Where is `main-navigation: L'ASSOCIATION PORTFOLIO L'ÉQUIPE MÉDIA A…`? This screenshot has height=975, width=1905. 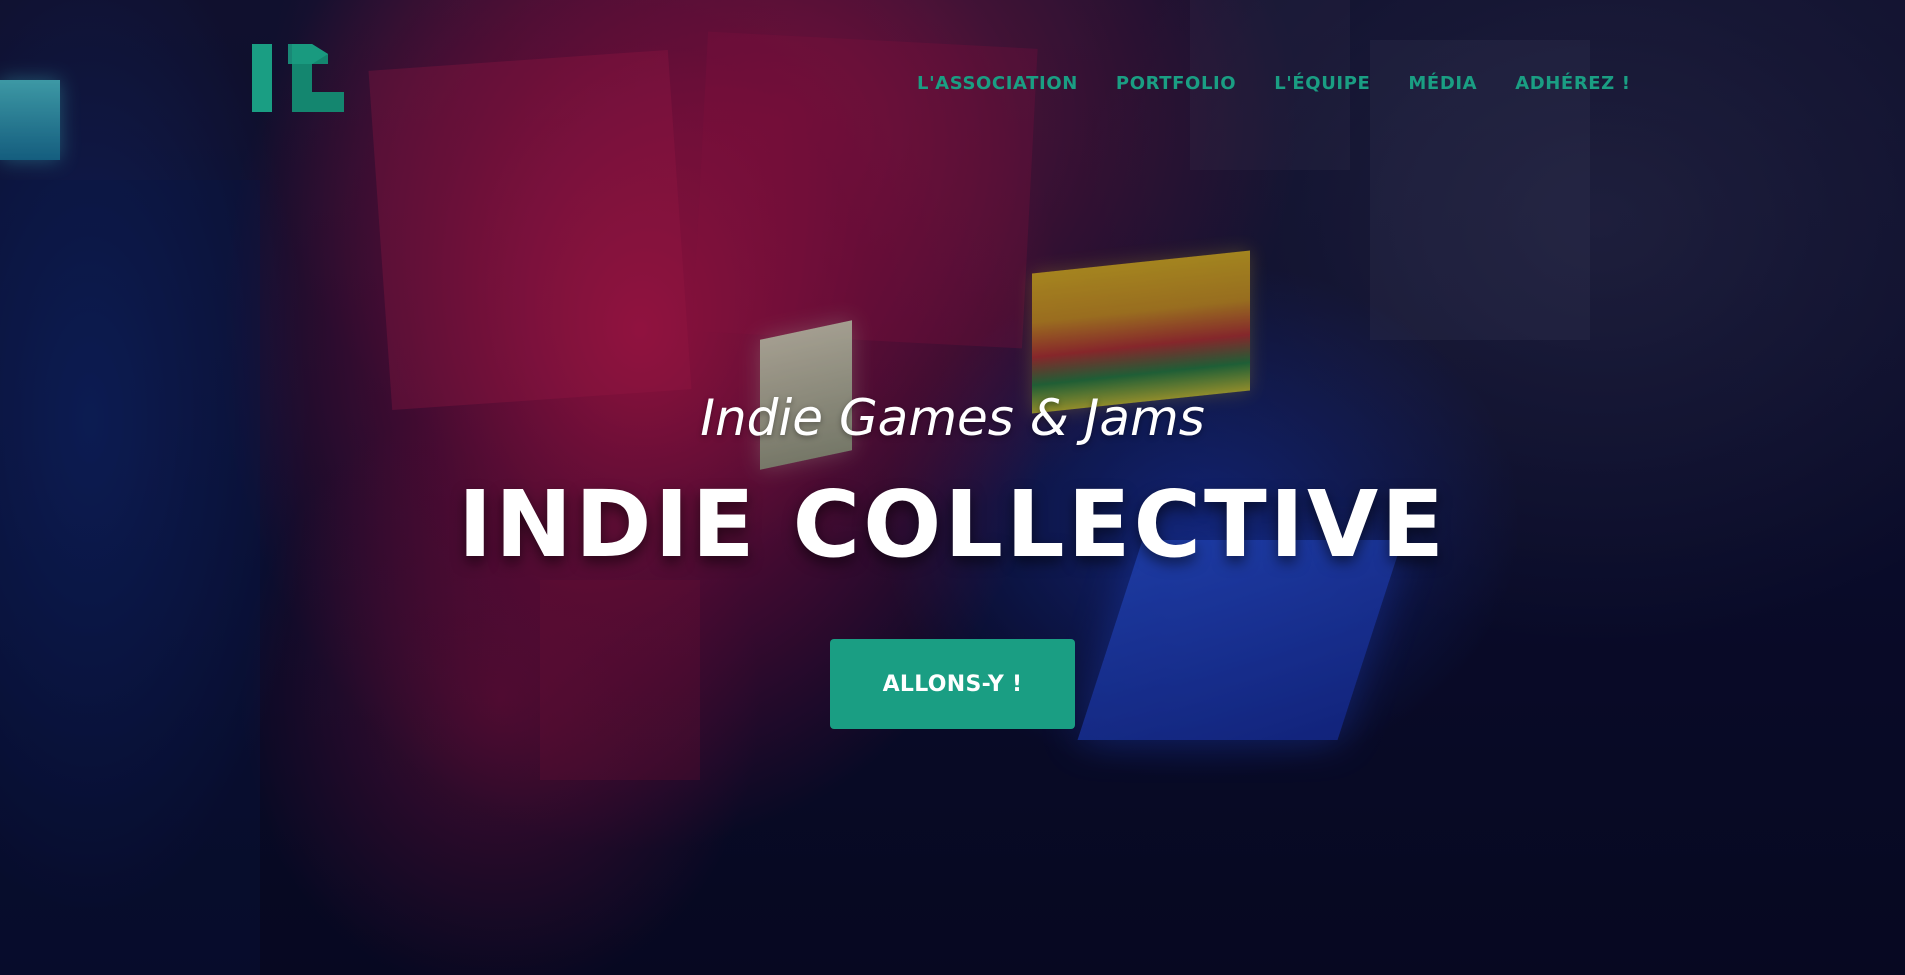 main-navigation: L'ASSOCIATION PORTFOLIO L'ÉQUIPE MÉDIA A… is located at coordinates (1274, 84).